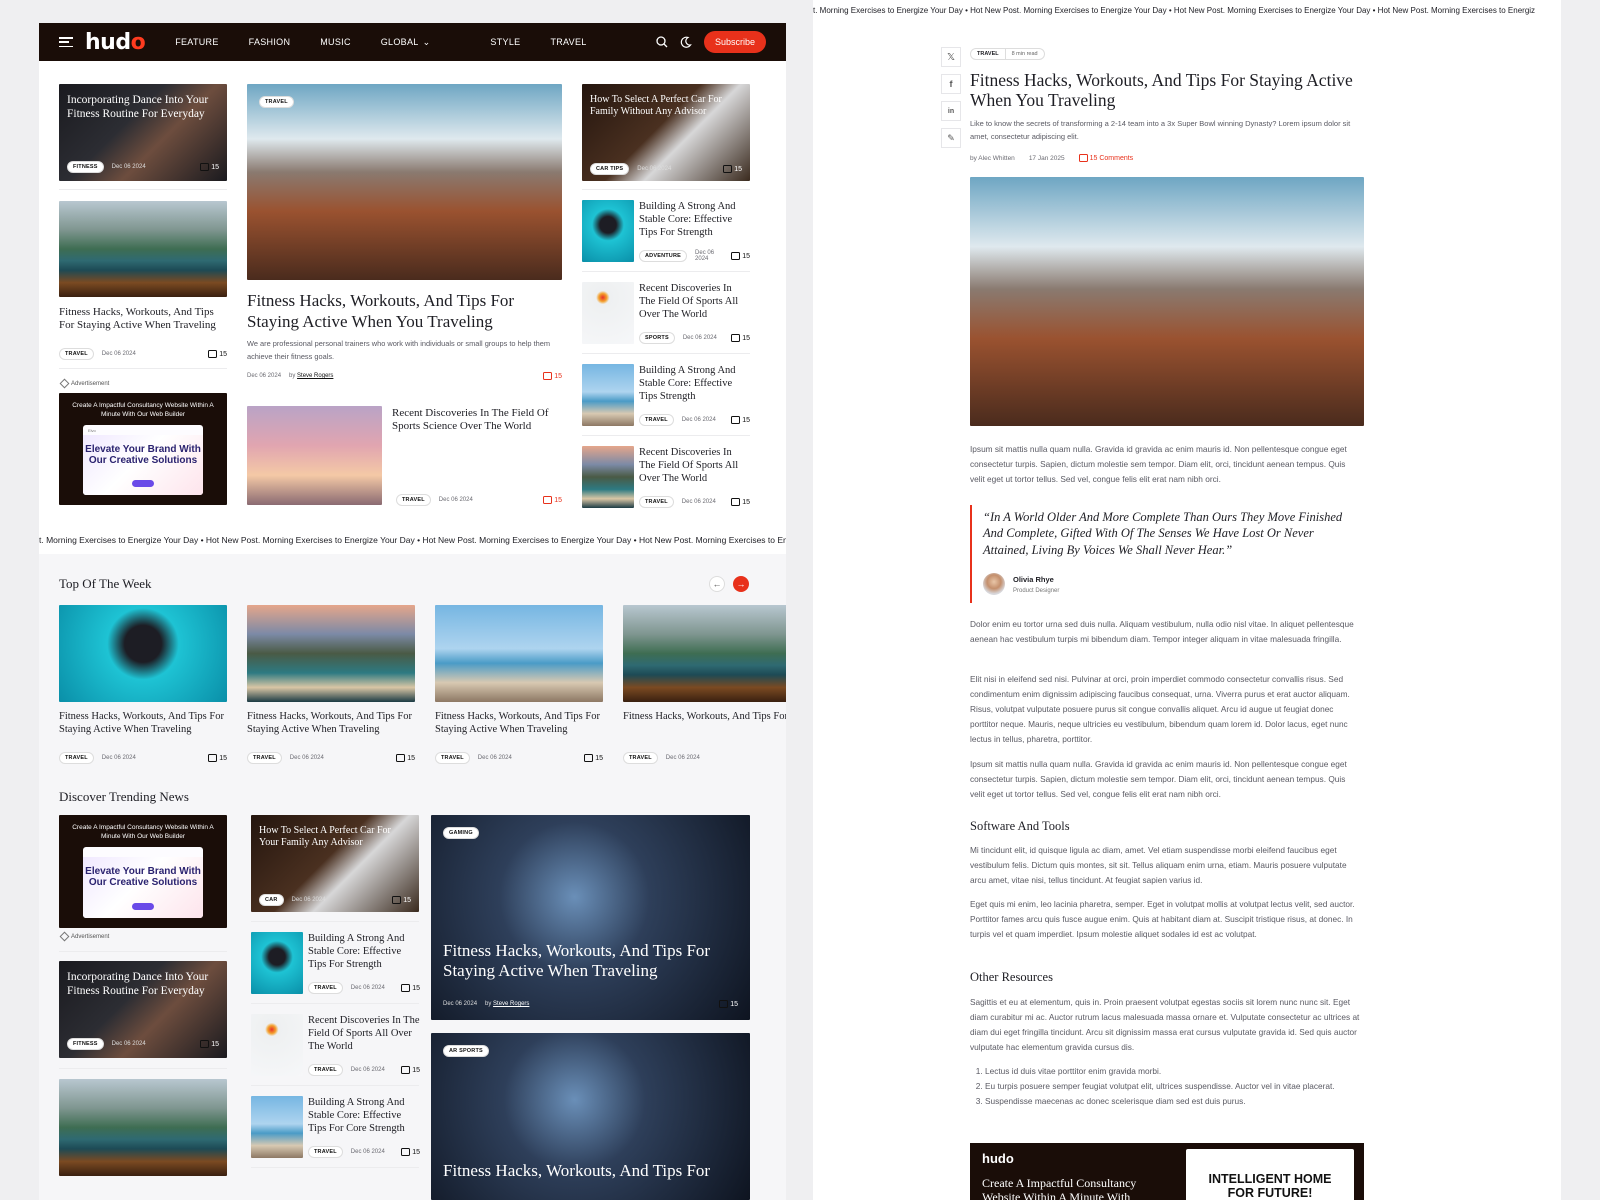 The width and height of the screenshot is (1600, 1200). Describe the element at coordinates (196, 42) in the screenshot. I see `nav-link-feature: FEATURE` at that location.